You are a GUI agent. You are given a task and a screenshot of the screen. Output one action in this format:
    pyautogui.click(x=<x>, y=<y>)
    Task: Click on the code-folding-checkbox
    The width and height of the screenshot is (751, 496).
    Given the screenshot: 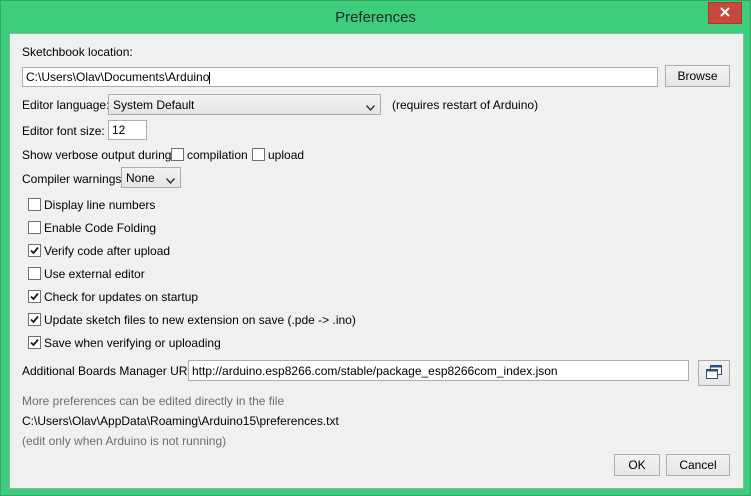 What is the action you would take?
    pyautogui.click(x=34, y=227)
    